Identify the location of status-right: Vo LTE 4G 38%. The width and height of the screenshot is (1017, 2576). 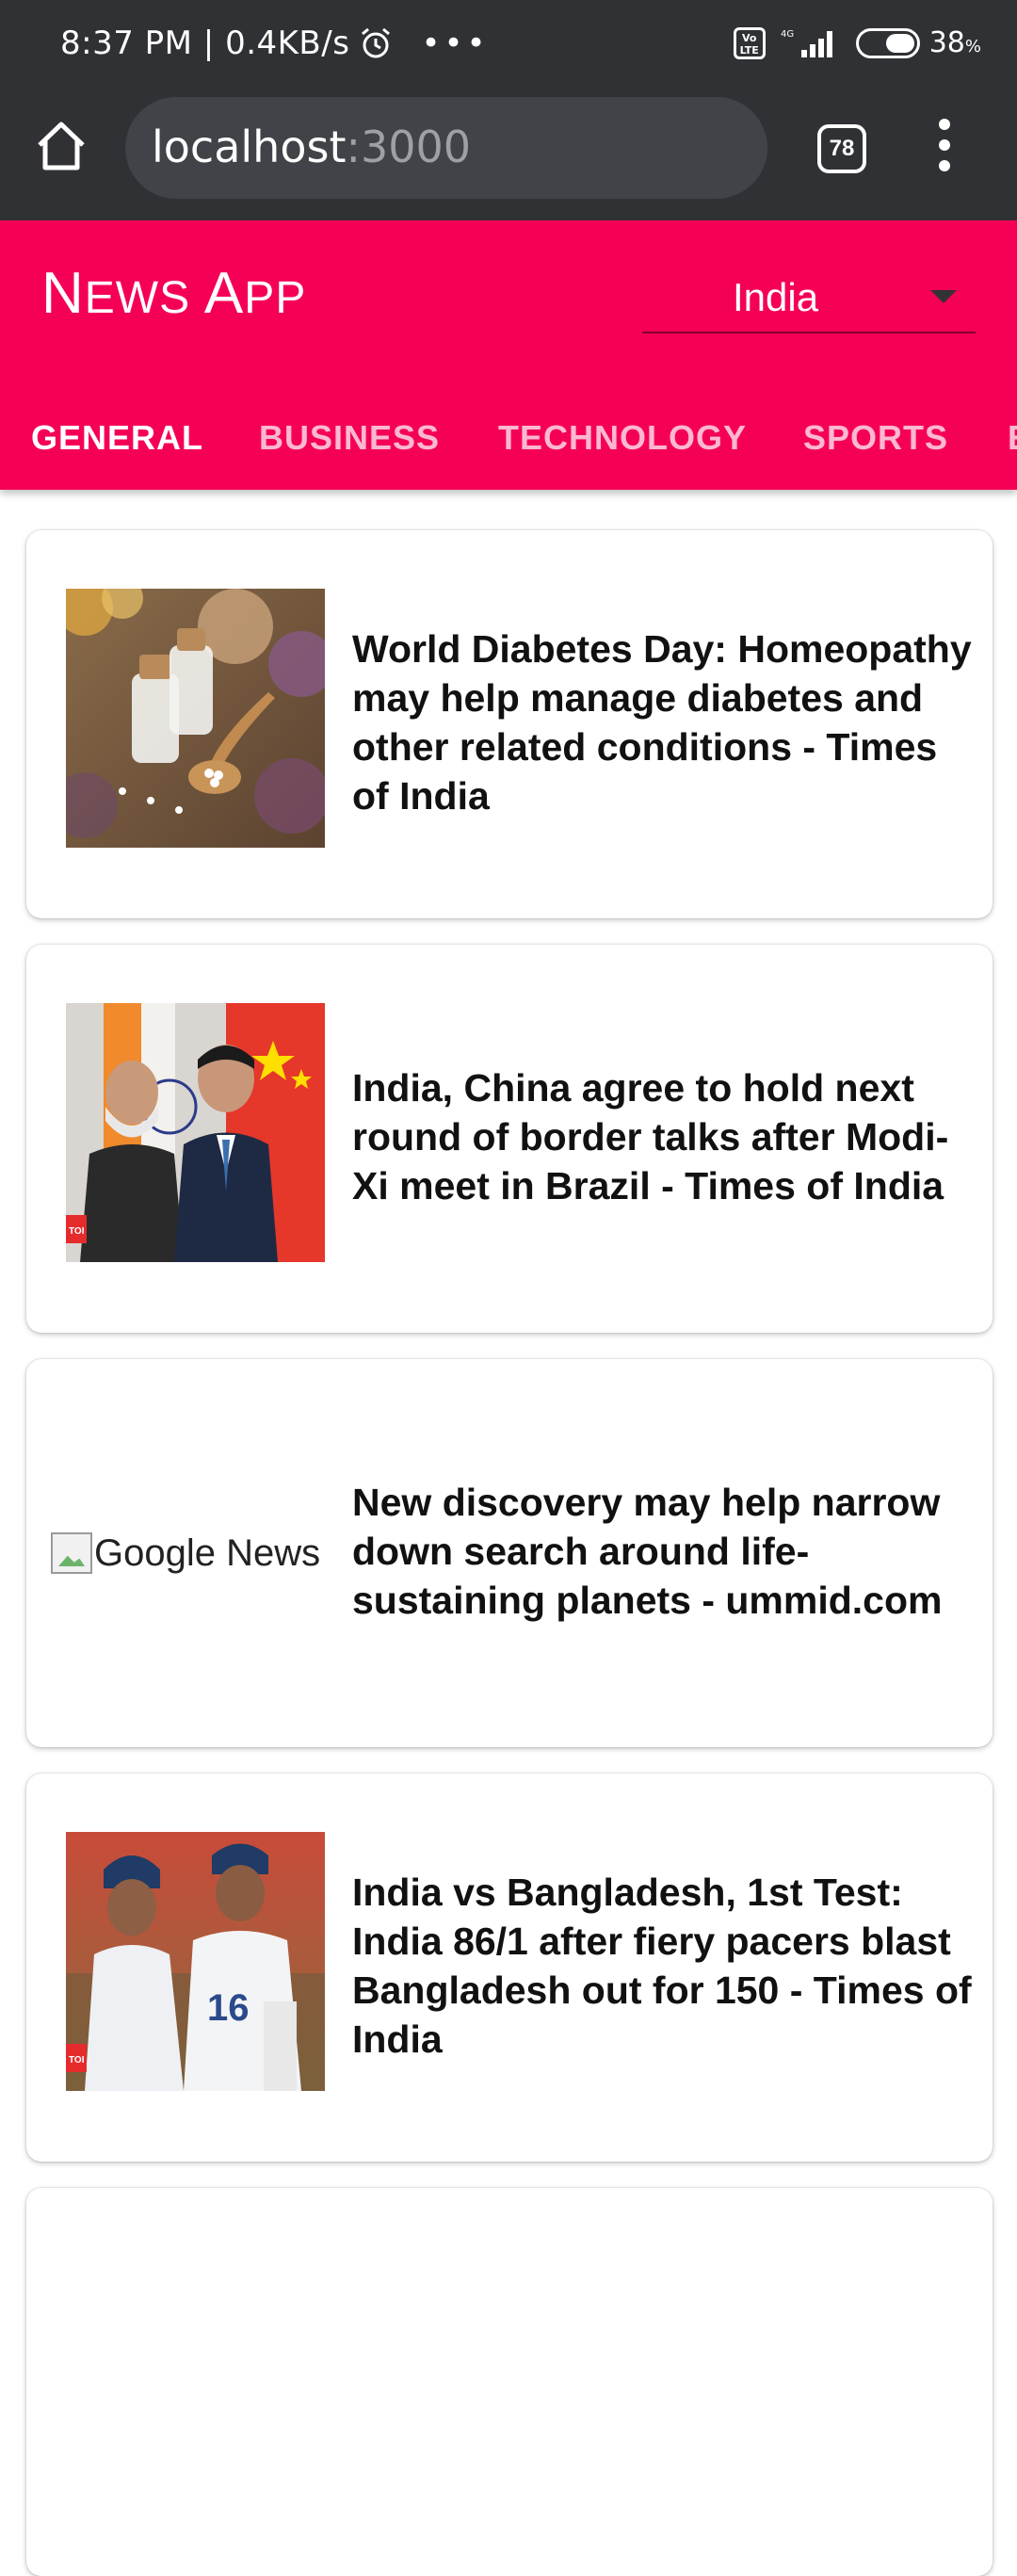
(857, 42).